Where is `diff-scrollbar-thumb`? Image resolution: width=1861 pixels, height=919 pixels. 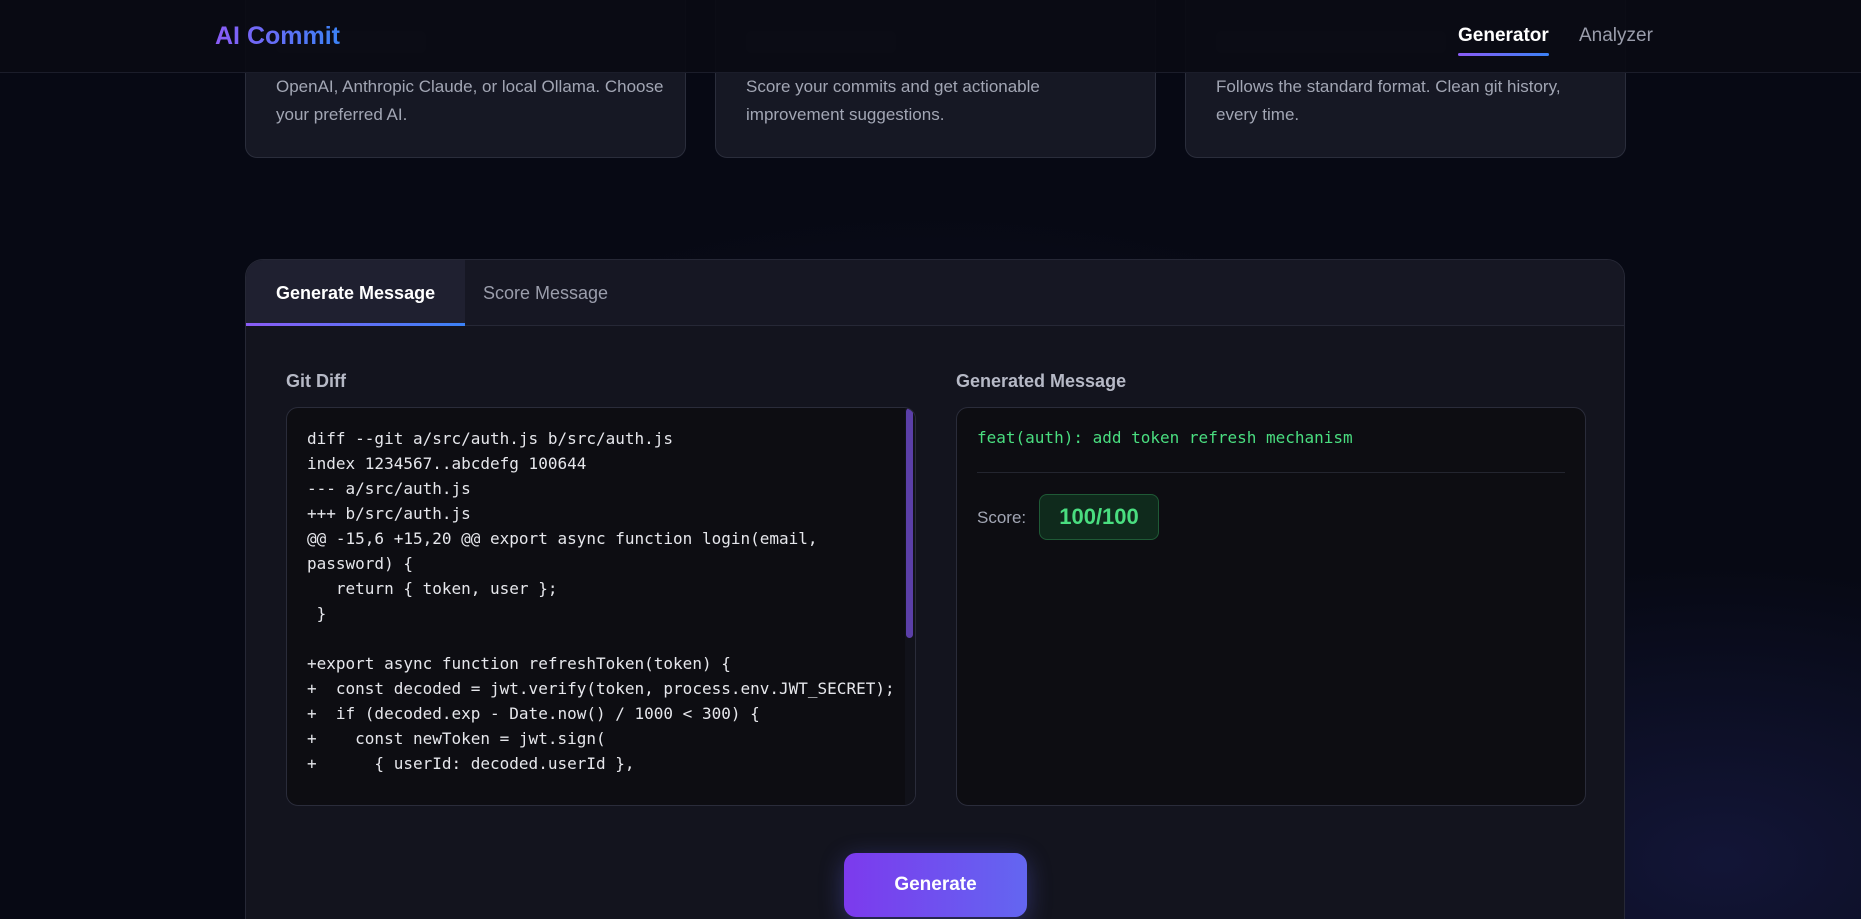
diff-scrollbar-thumb is located at coordinates (909, 523).